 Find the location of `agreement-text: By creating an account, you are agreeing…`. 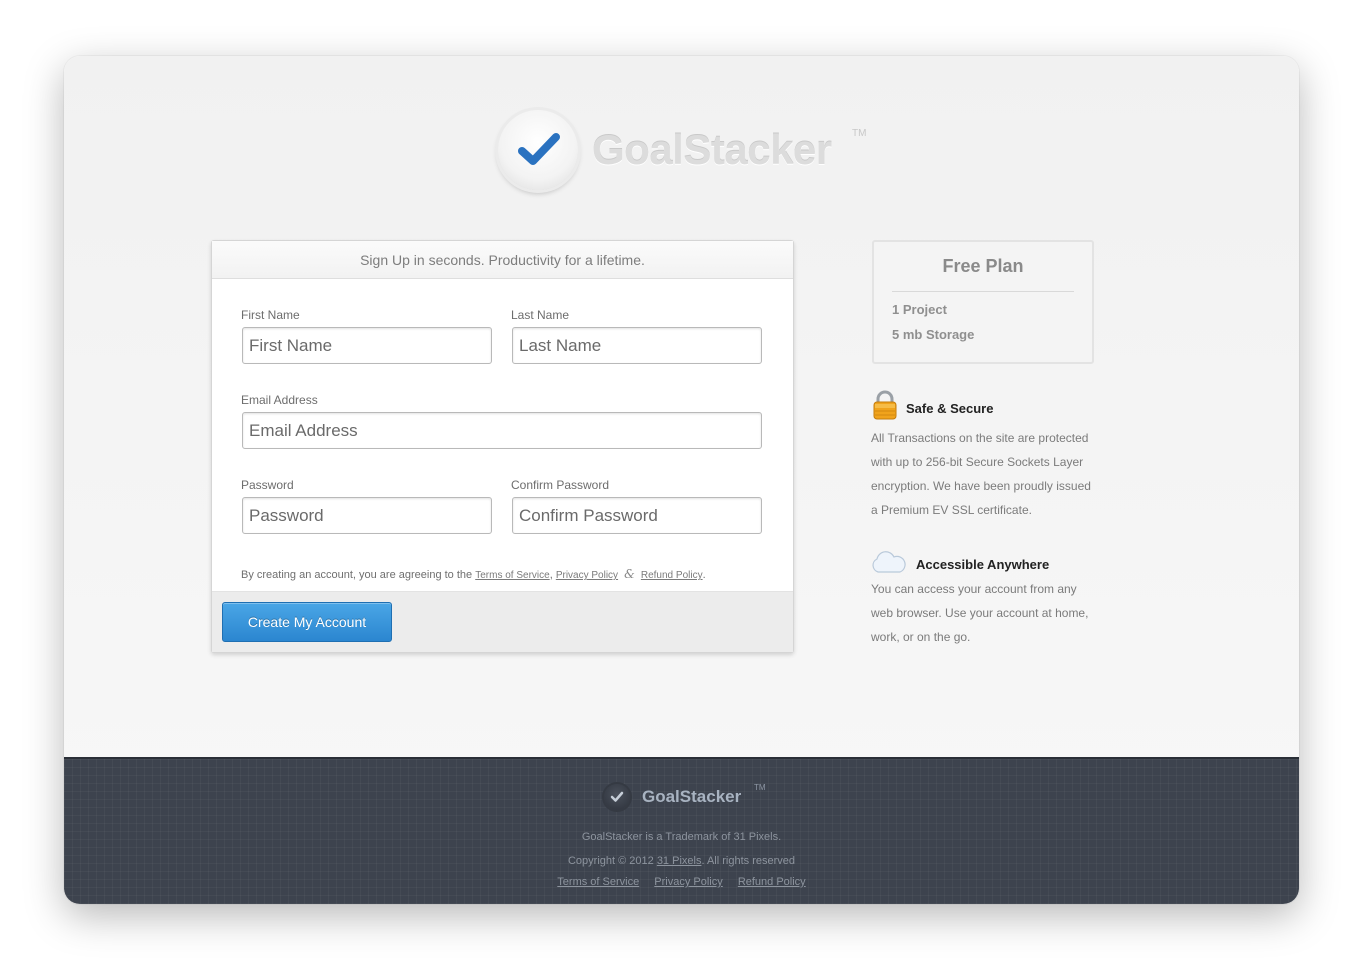

agreement-text: By creating an account, you are agreeing… is located at coordinates (473, 574).